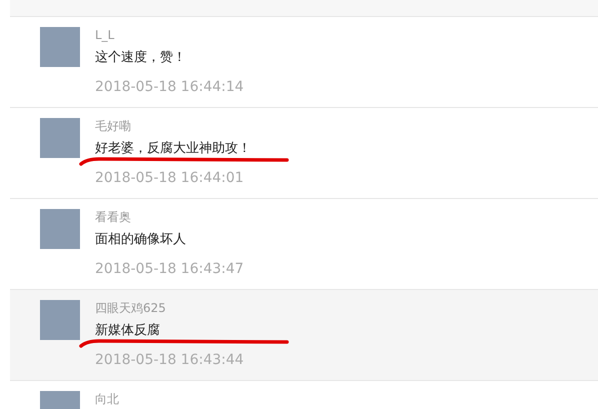 Image resolution: width=598 pixels, height=409 pixels. What do you see at coordinates (141, 58) in the screenshot?
I see `comment-text: 这个速度，赞！` at bounding box center [141, 58].